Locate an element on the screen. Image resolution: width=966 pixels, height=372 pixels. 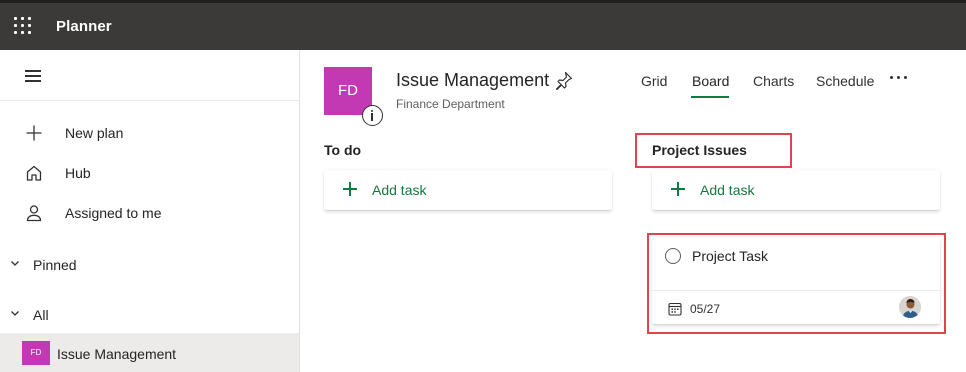
sidebar-item-label: Hub is located at coordinates (78, 173).